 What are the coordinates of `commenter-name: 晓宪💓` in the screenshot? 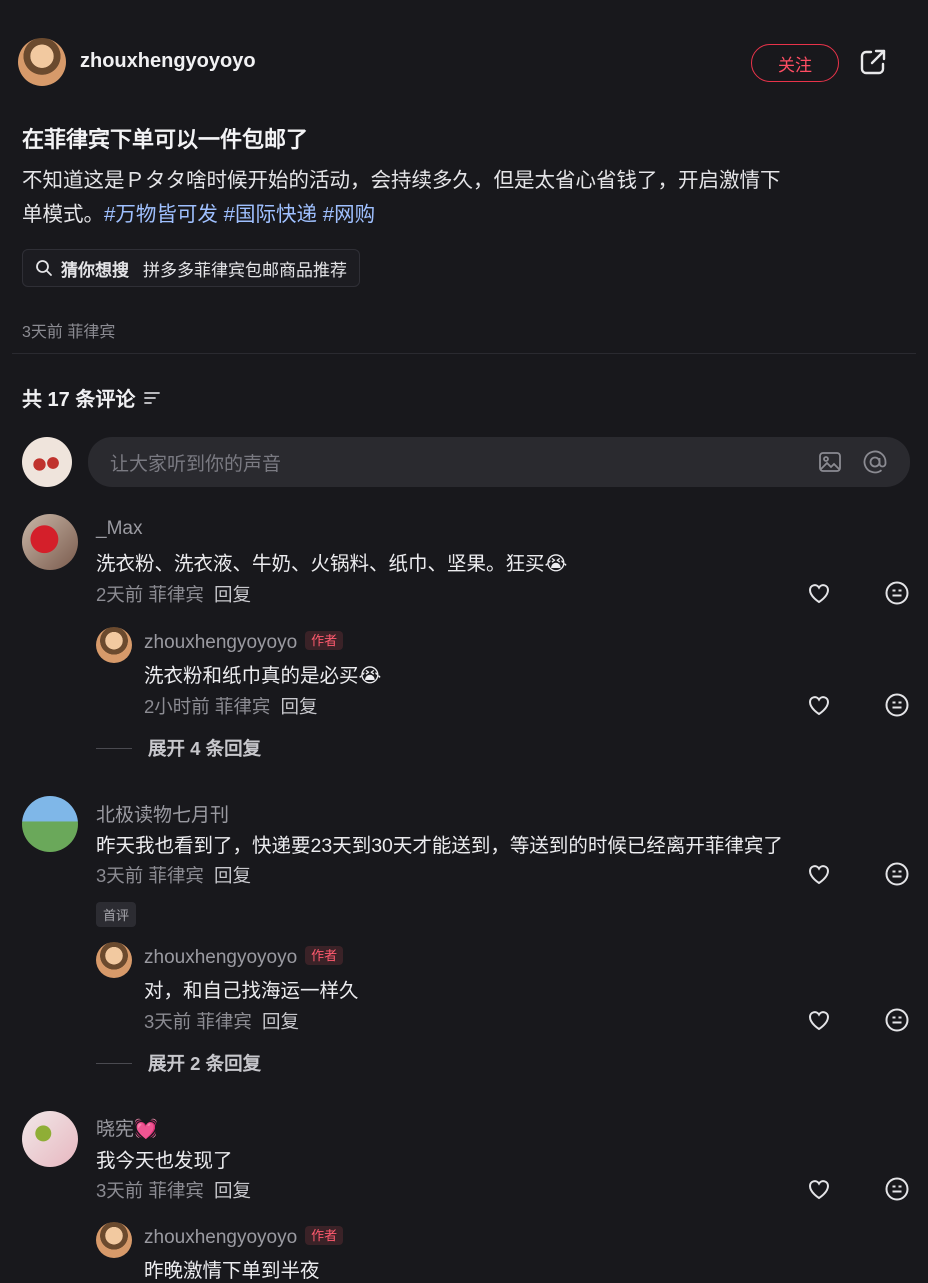 It's located at (127, 1127).